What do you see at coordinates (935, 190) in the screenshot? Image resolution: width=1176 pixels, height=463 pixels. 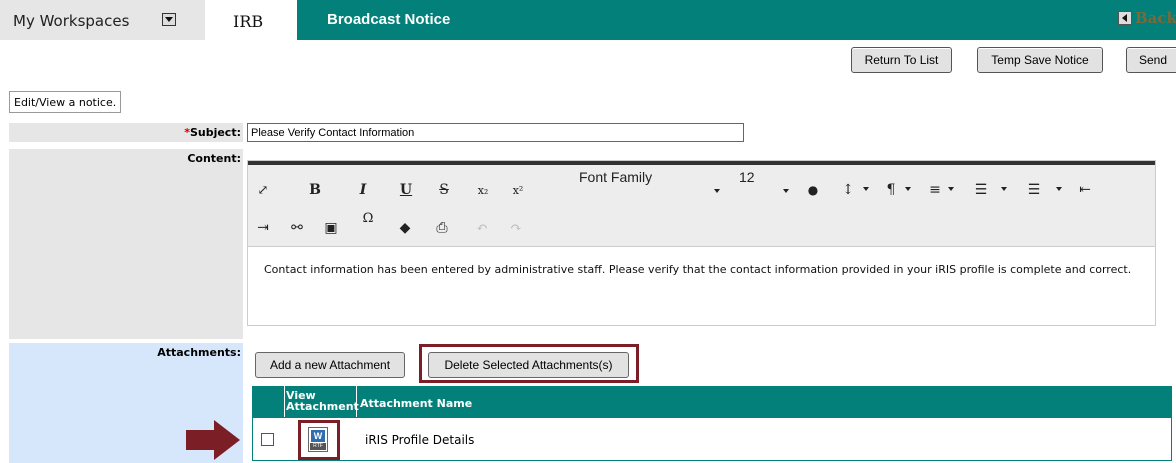 I see `align-icon: ≡` at bounding box center [935, 190].